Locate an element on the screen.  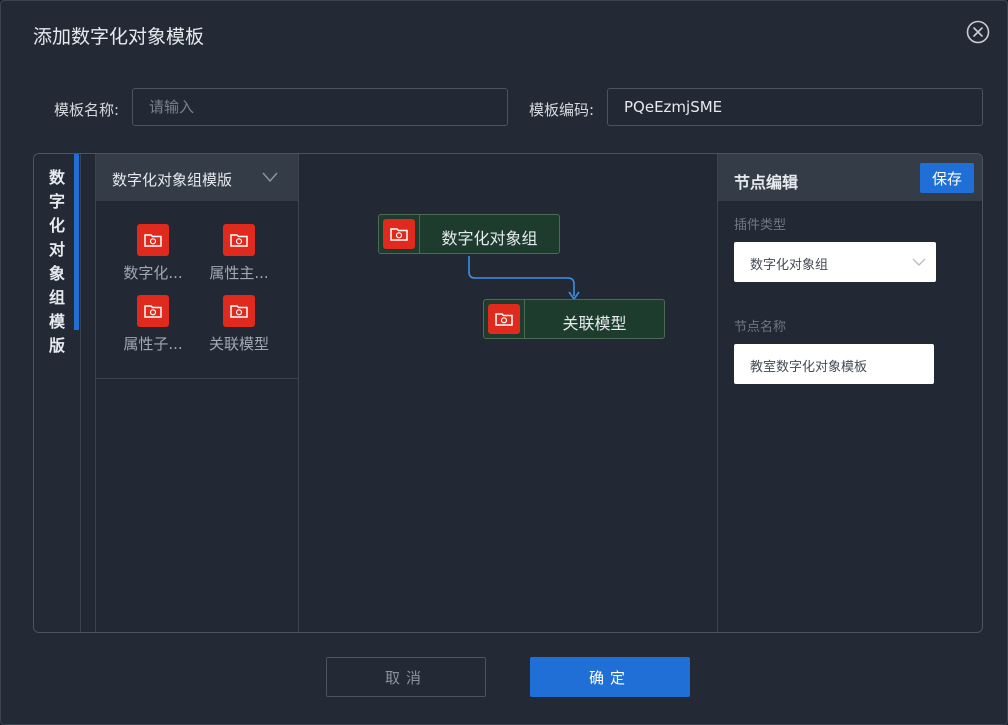
template-code-label: 模板编码: is located at coordinates (562, 110).